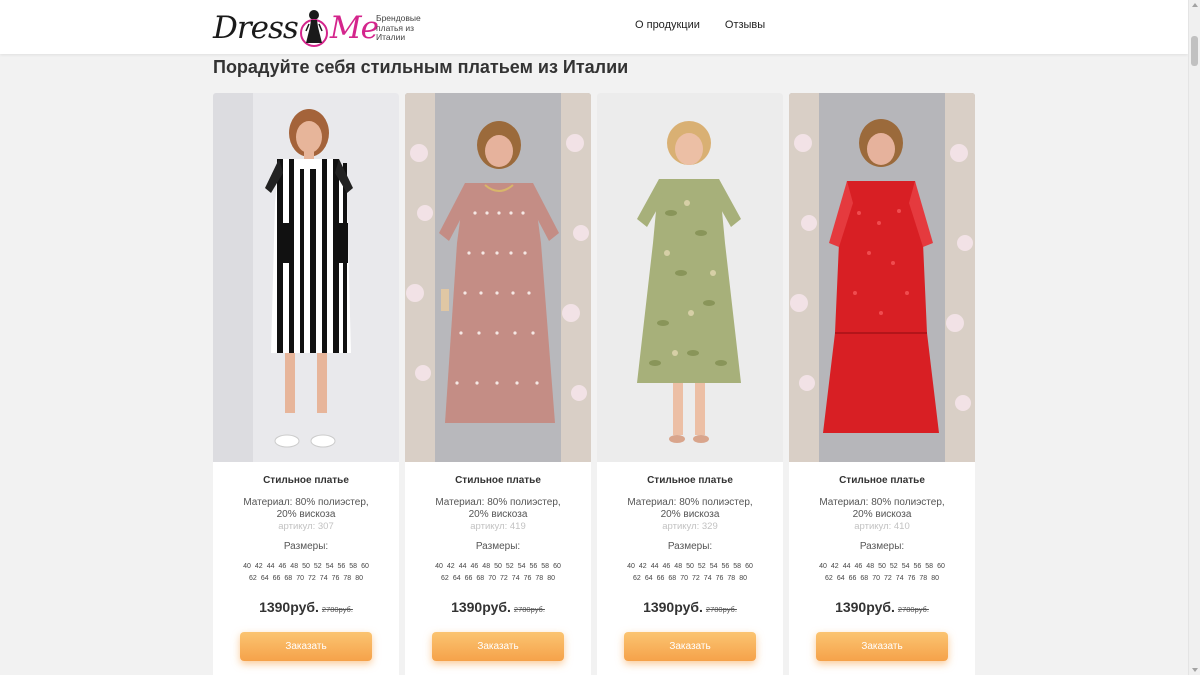 The image size is (1200, 675). I want to click on dress-silhouette-icon, so click(313, 28).